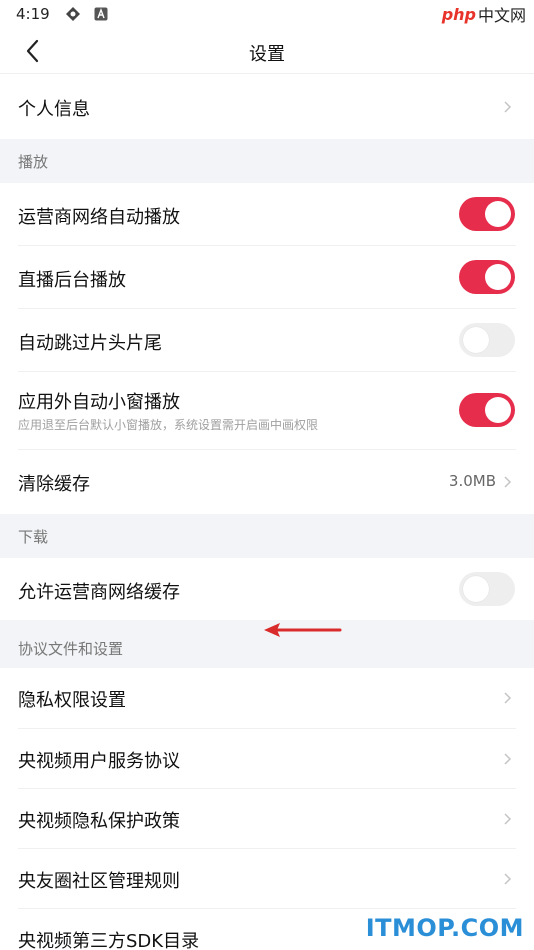 This screenshot has width=534, height=950. Describe the element at coordinates (267, 107) in the screenshot. I see `row-profile: 个人信息` at that location.